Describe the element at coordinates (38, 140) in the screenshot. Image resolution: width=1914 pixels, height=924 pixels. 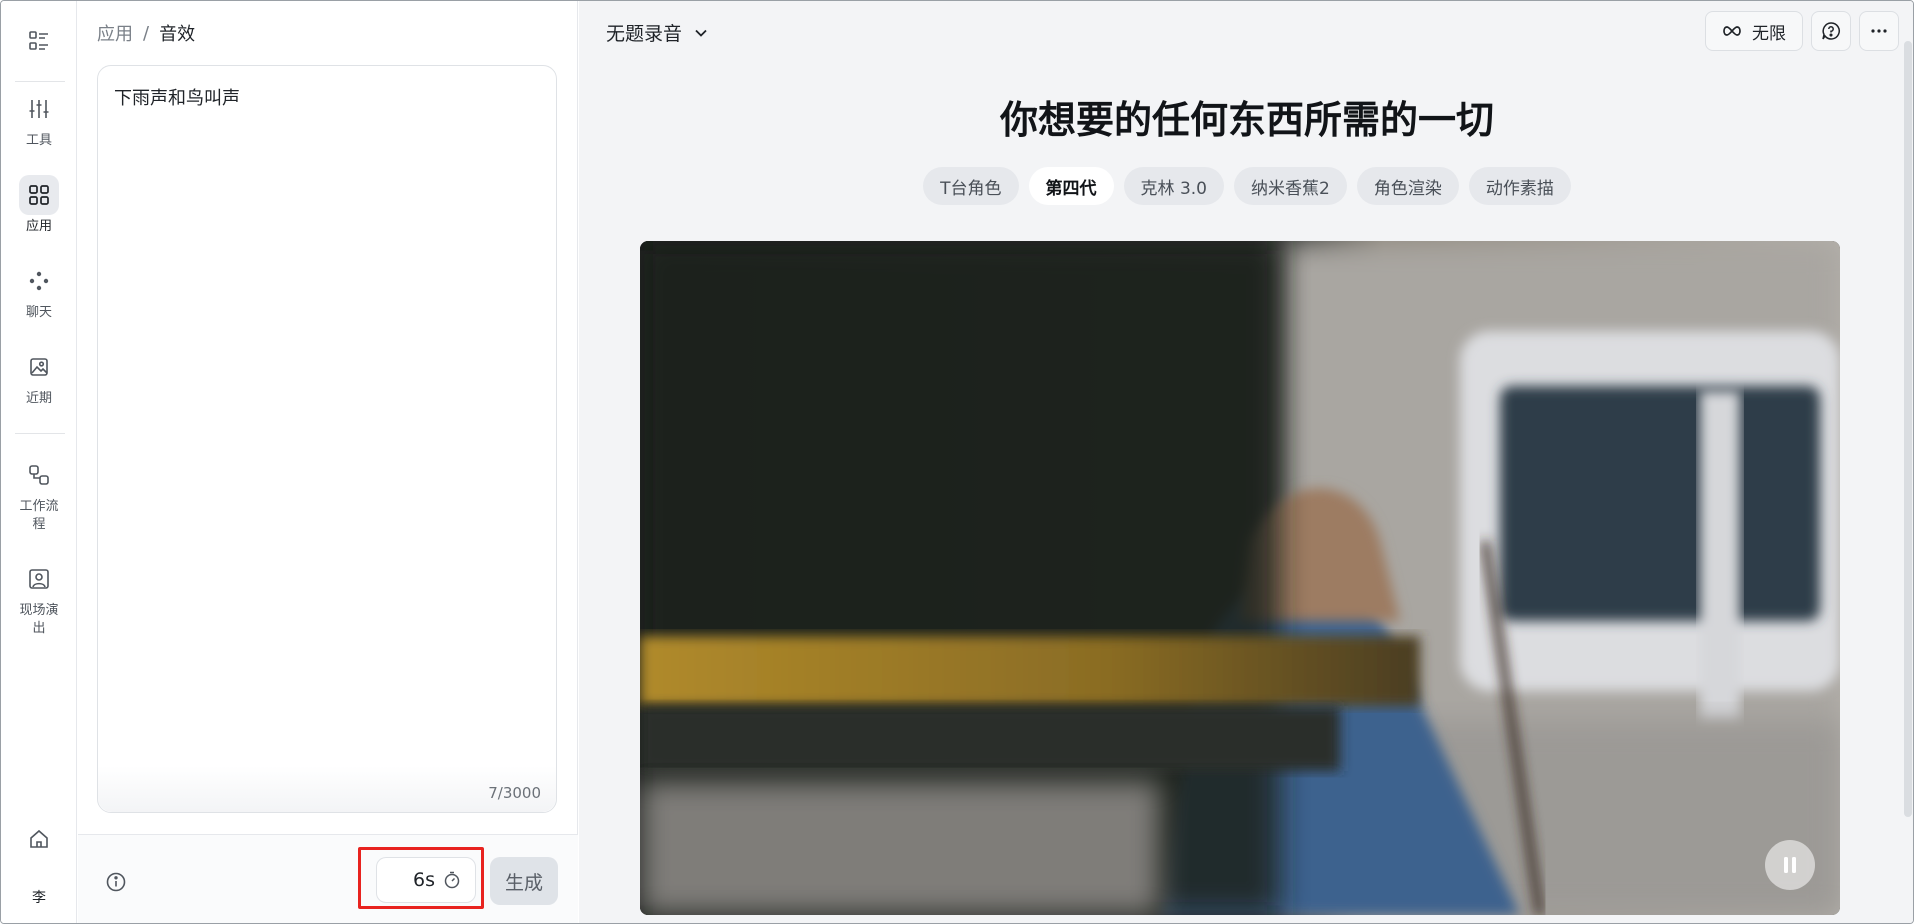
I see `rail-label: 工具` at that location.